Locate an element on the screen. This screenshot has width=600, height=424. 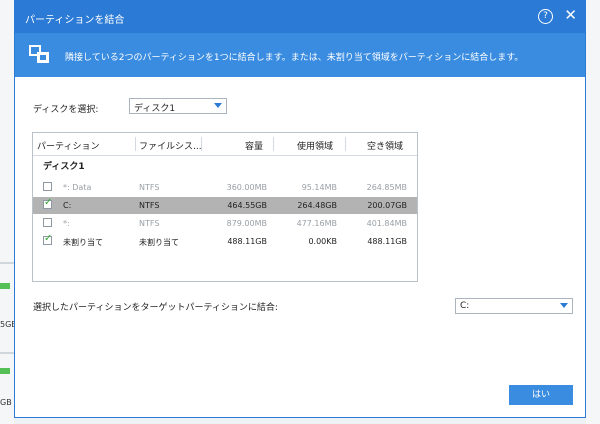
table-header: パーティション ファイルシス... 容量 使用領域 空き領域 is located at coordinates (225, 144).